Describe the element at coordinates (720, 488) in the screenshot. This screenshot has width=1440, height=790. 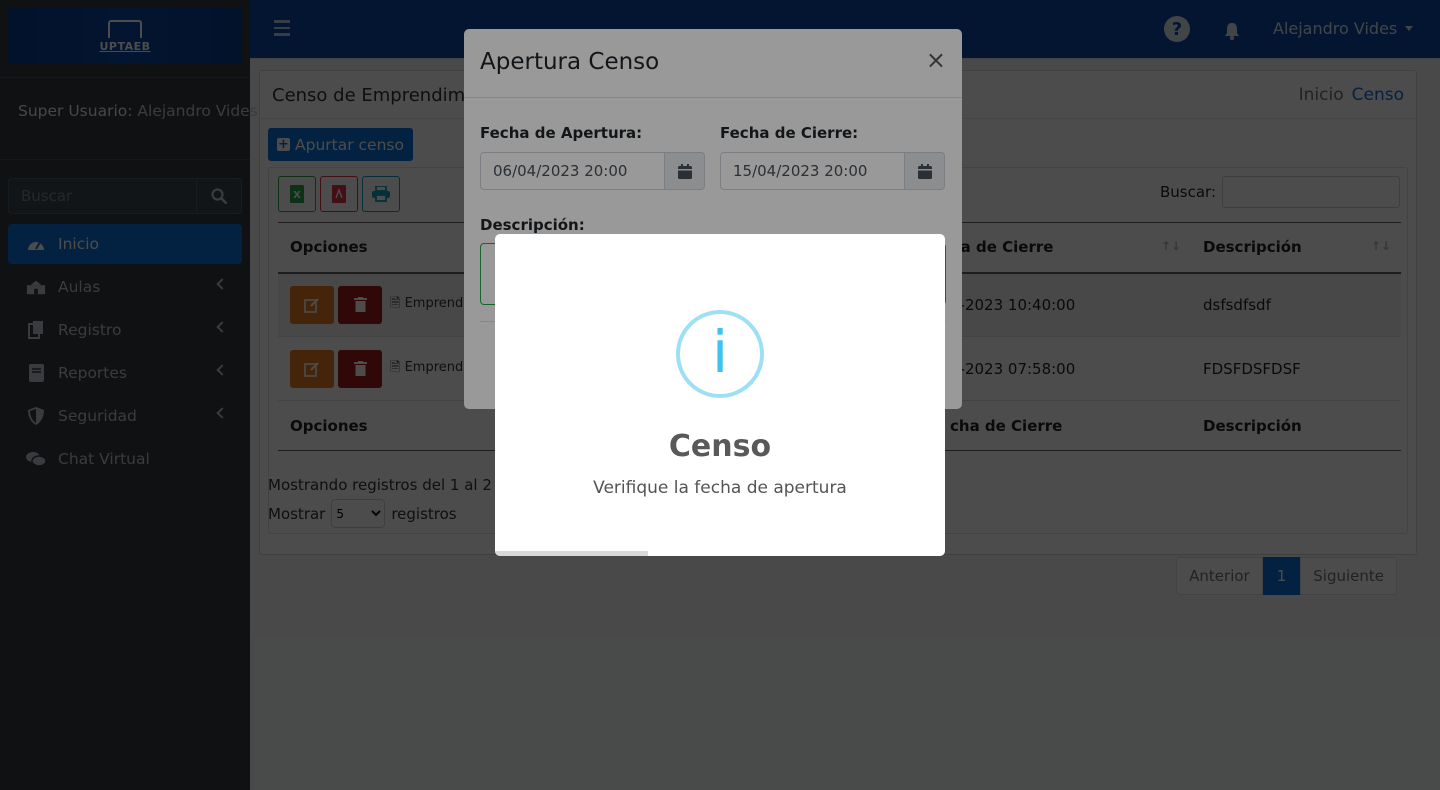
I see `alert-message: Verifique la fecha de apertura` at that location.